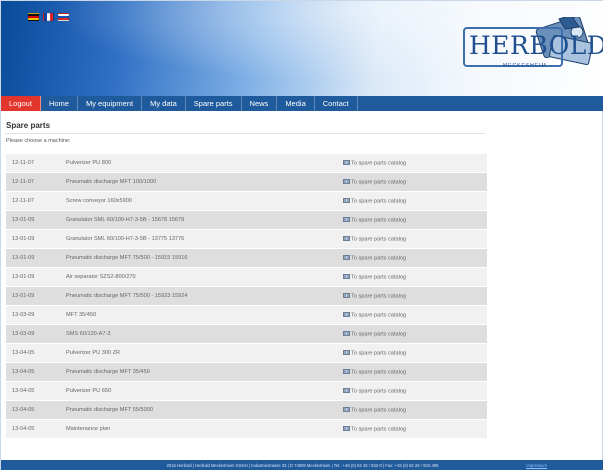  Describe the element at coordinates (63, 17) in the screenshot. I see `flag-ru-icon` at that location.